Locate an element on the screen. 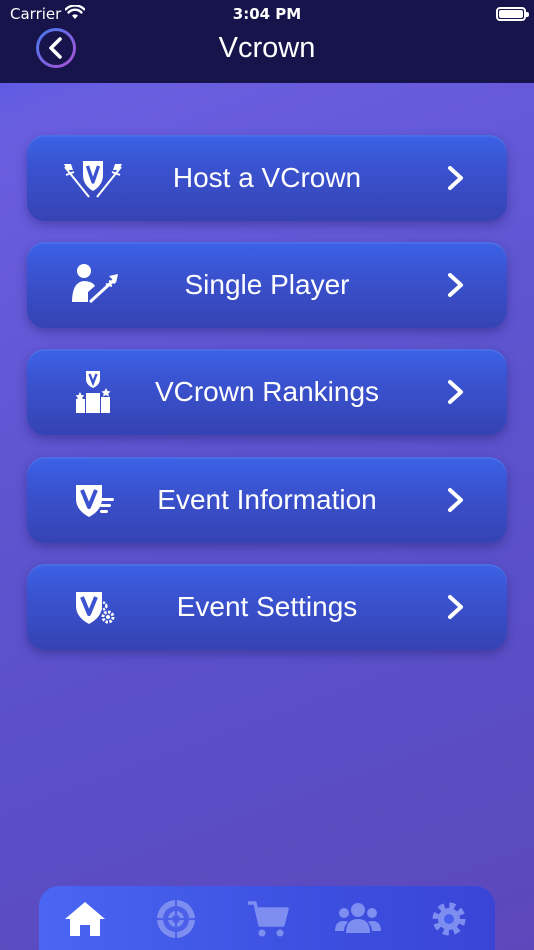  page-title: Vcrown is located at coordinates (267, 48).